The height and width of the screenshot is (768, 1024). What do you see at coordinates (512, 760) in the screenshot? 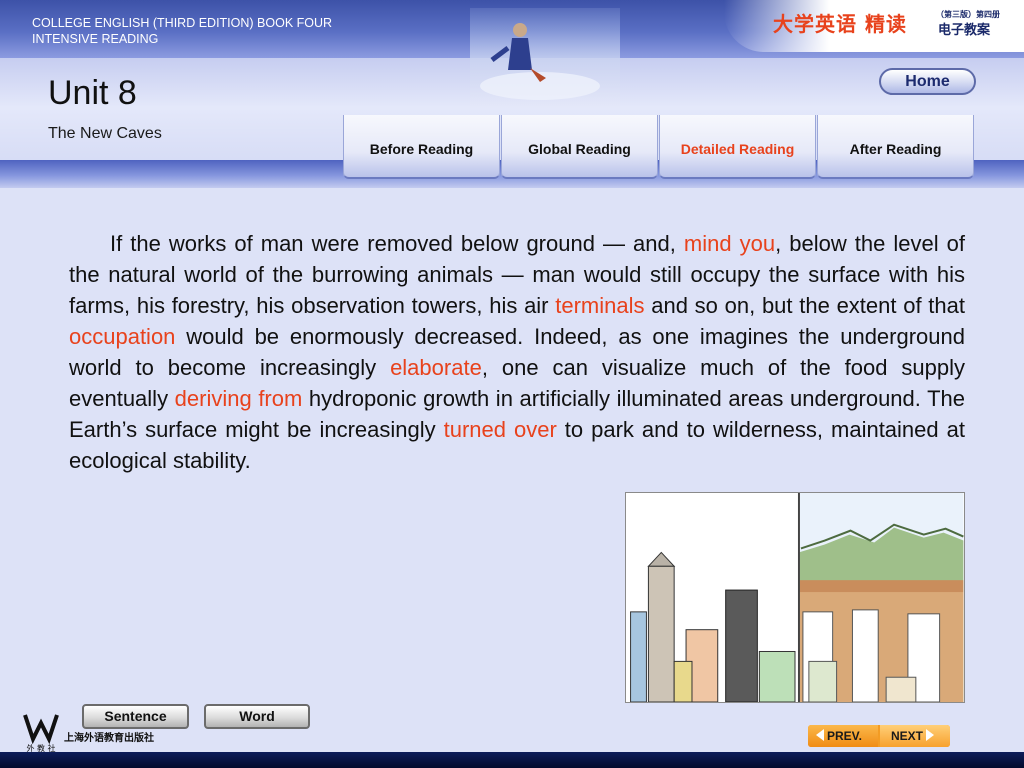
I see `bottom-bar` at bounding box center [512, 760].